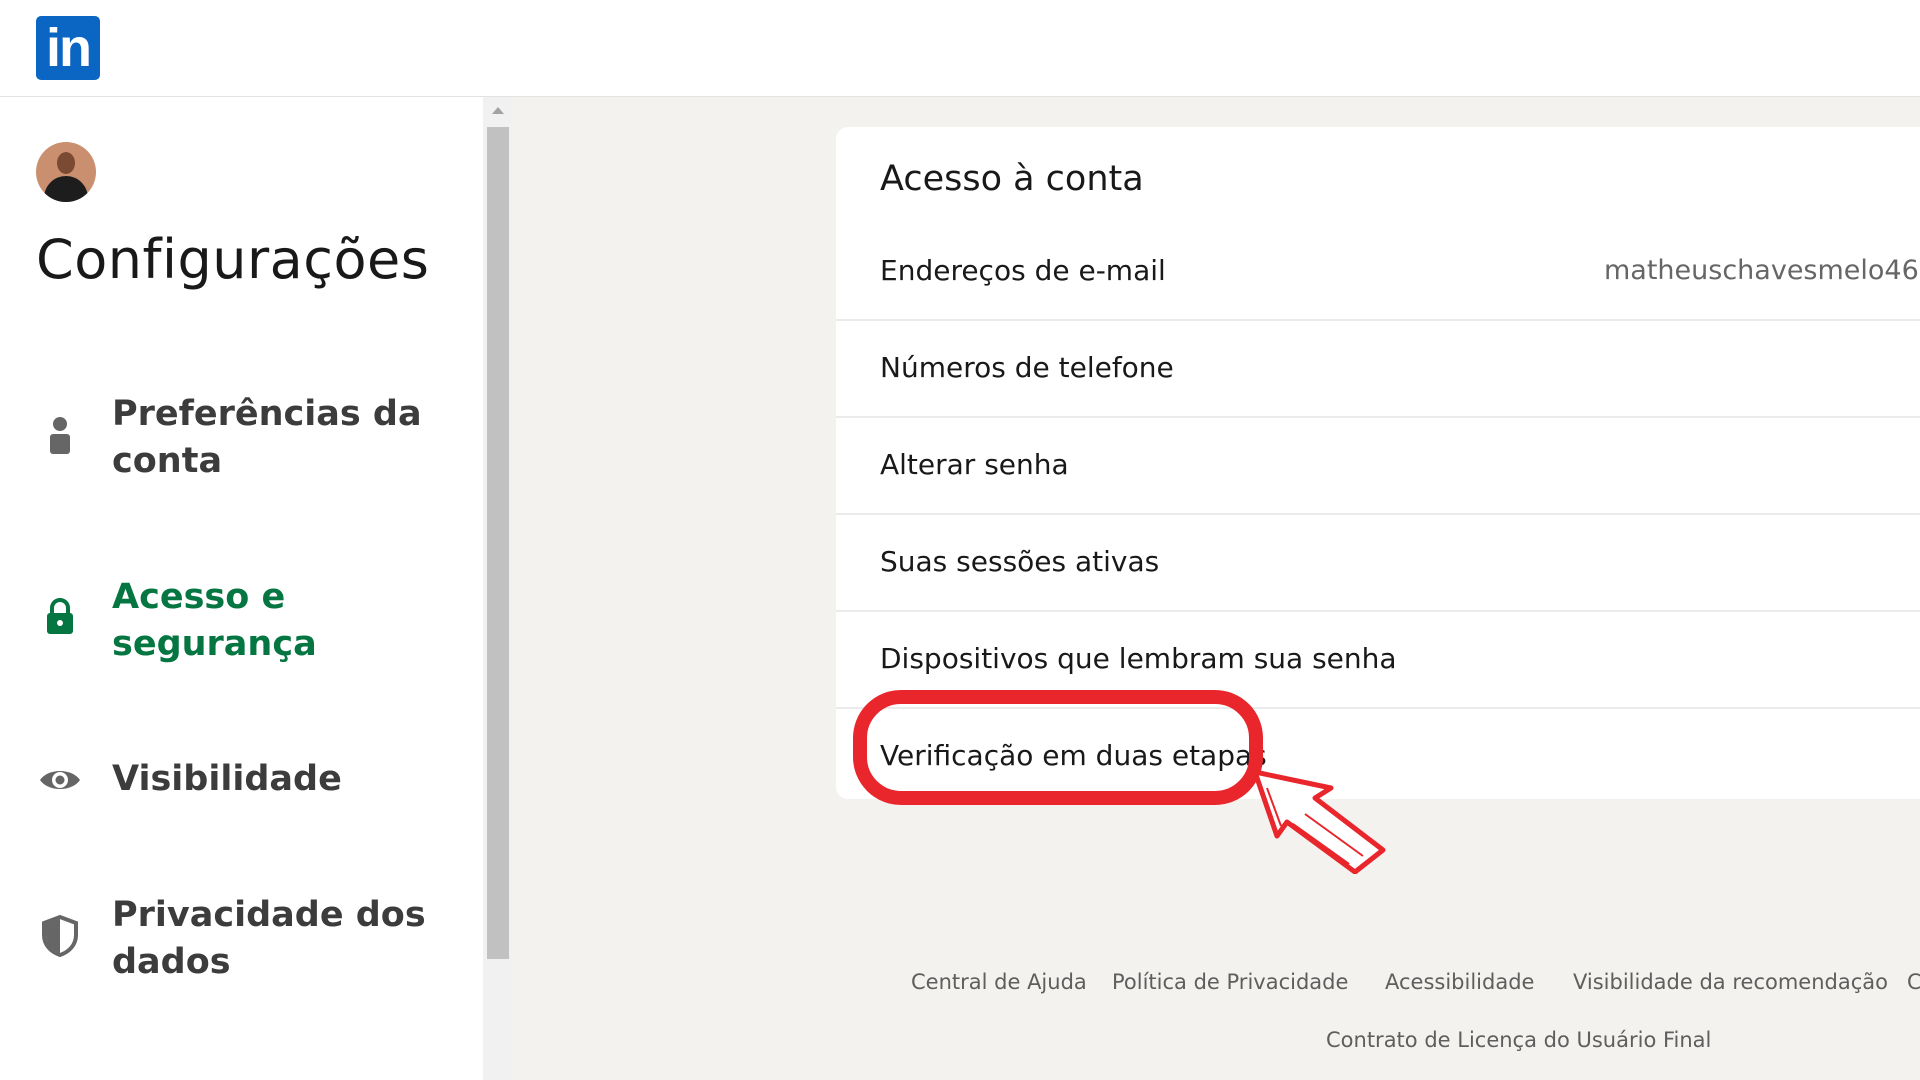 The width and height of the screenshot is (1920, 1080). What do you see at coordinates (1027, 367) in the screenshot?
I see `row-label: Números de telefone` at bounding box center [1027, 367].